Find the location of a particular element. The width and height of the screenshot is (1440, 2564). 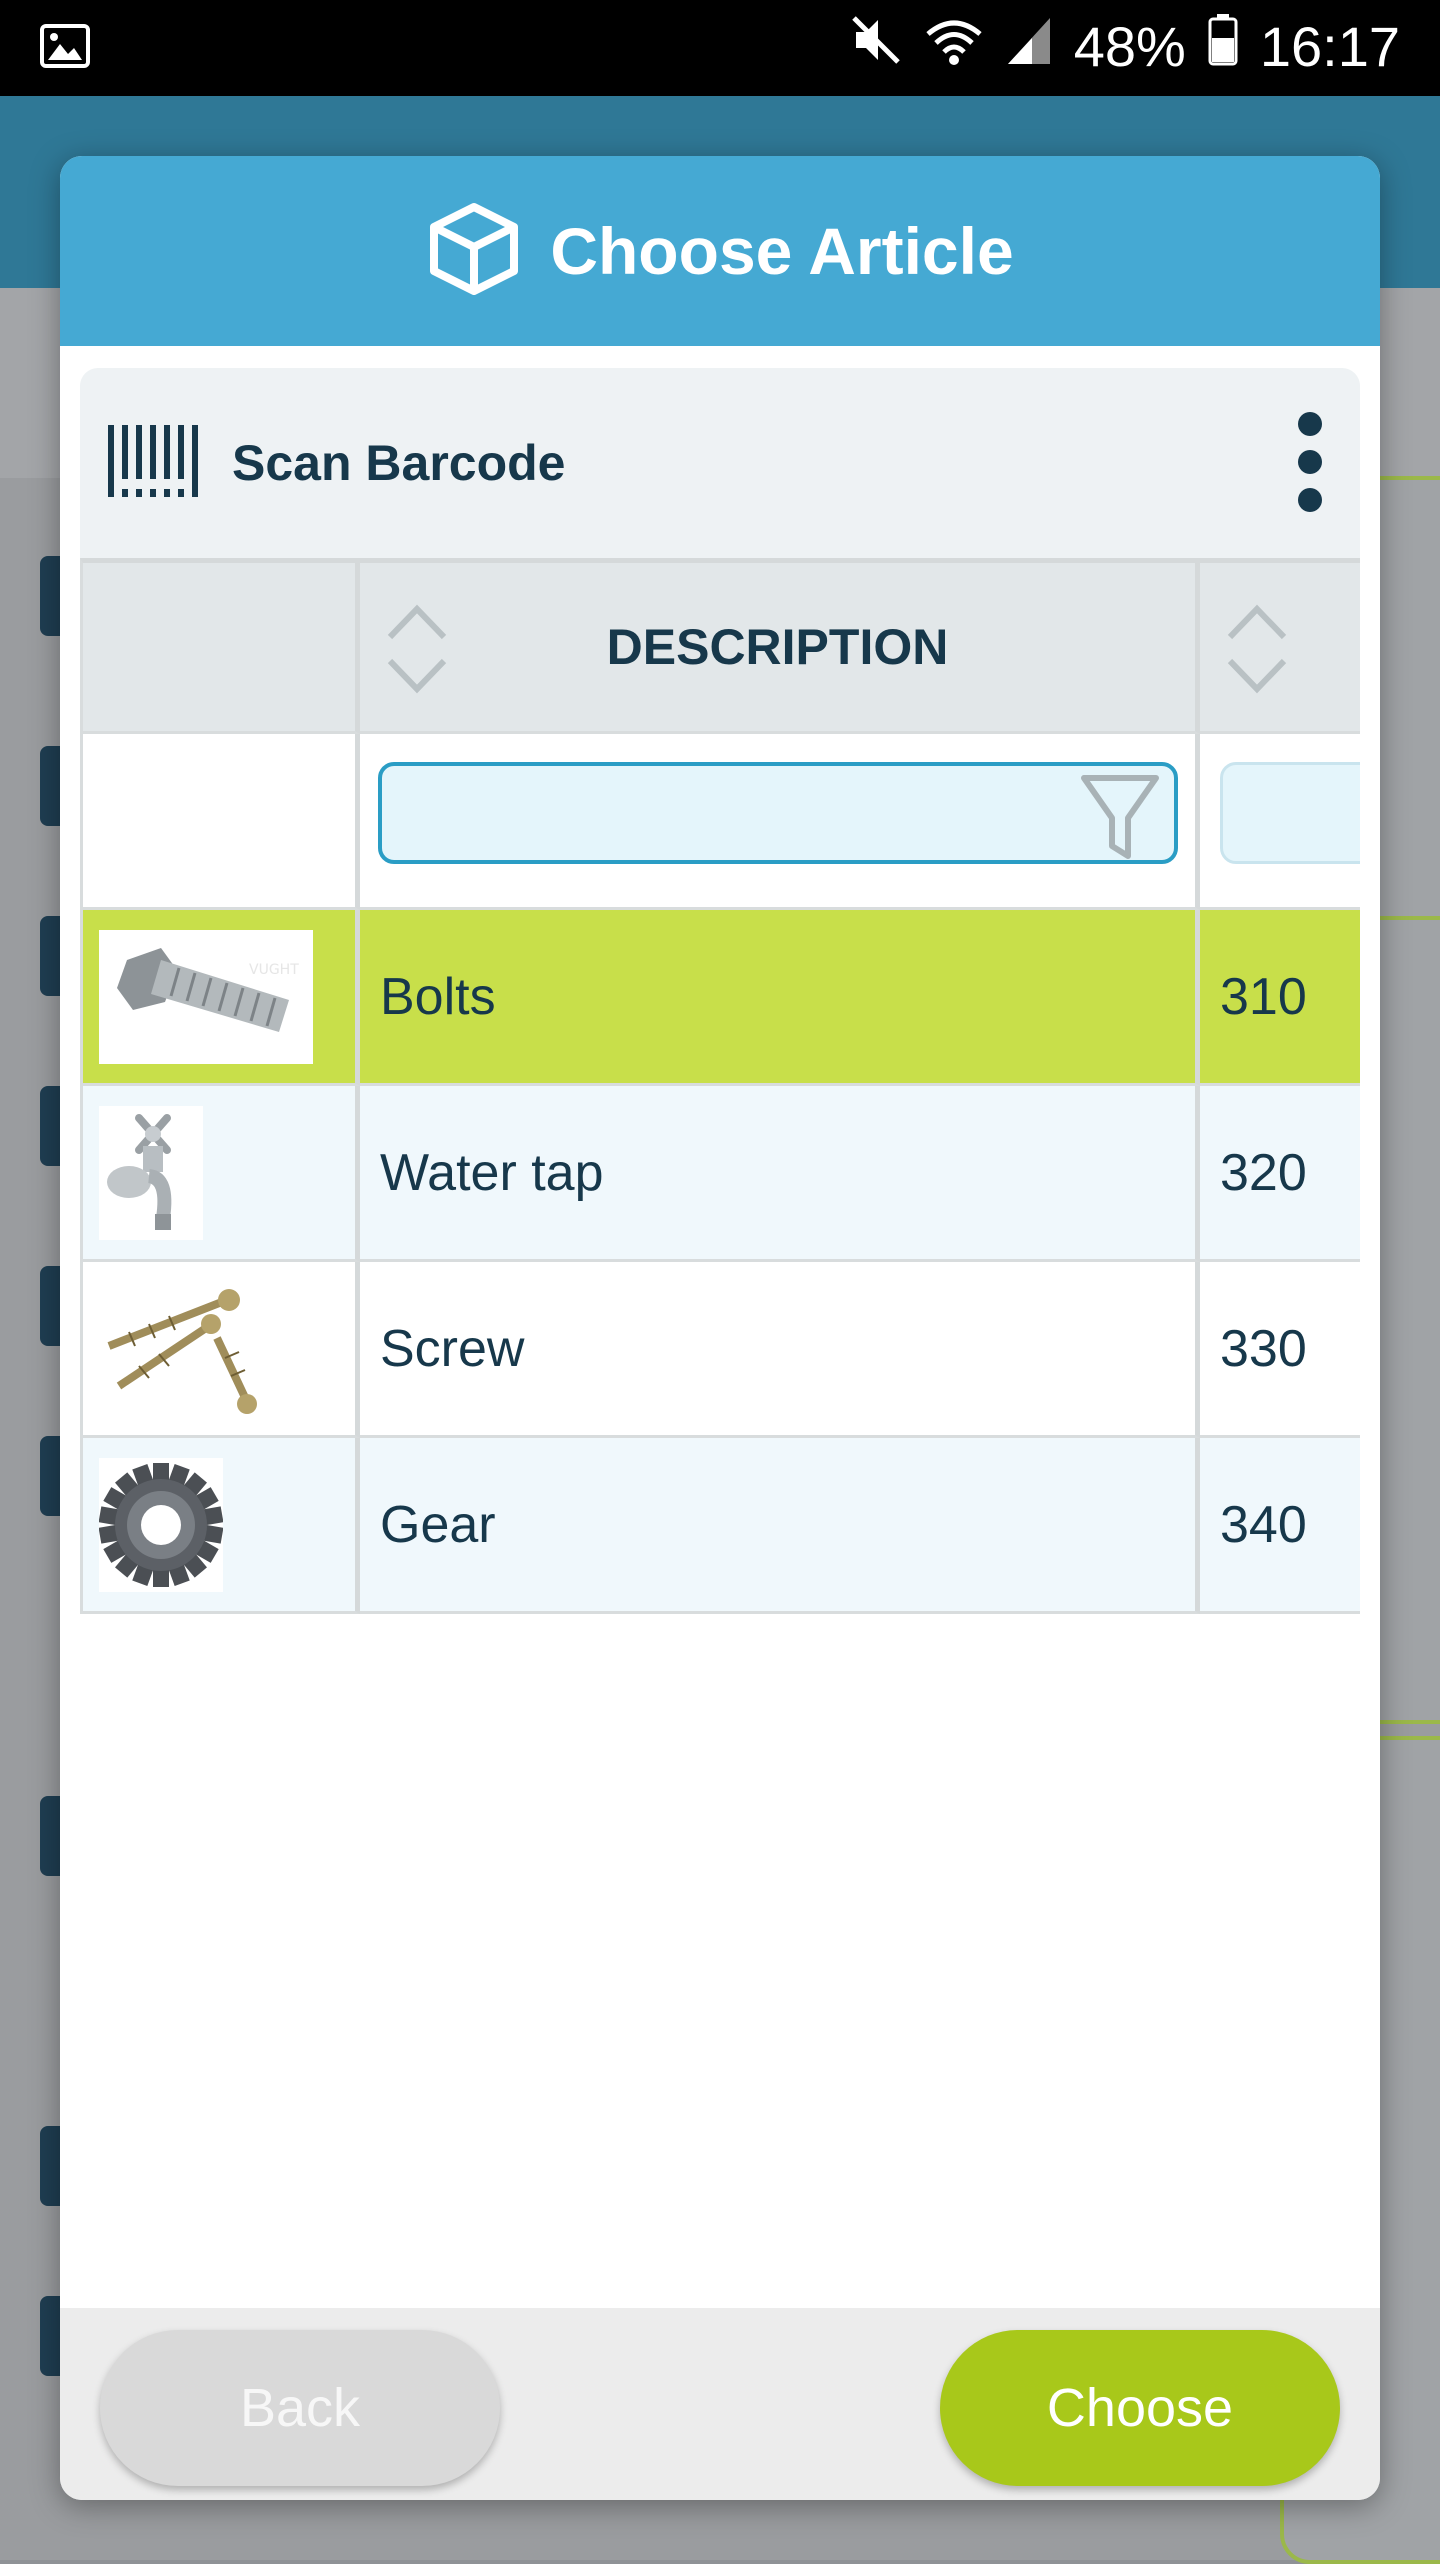

description-cell: Bolts is located at coordinates (780, 998).